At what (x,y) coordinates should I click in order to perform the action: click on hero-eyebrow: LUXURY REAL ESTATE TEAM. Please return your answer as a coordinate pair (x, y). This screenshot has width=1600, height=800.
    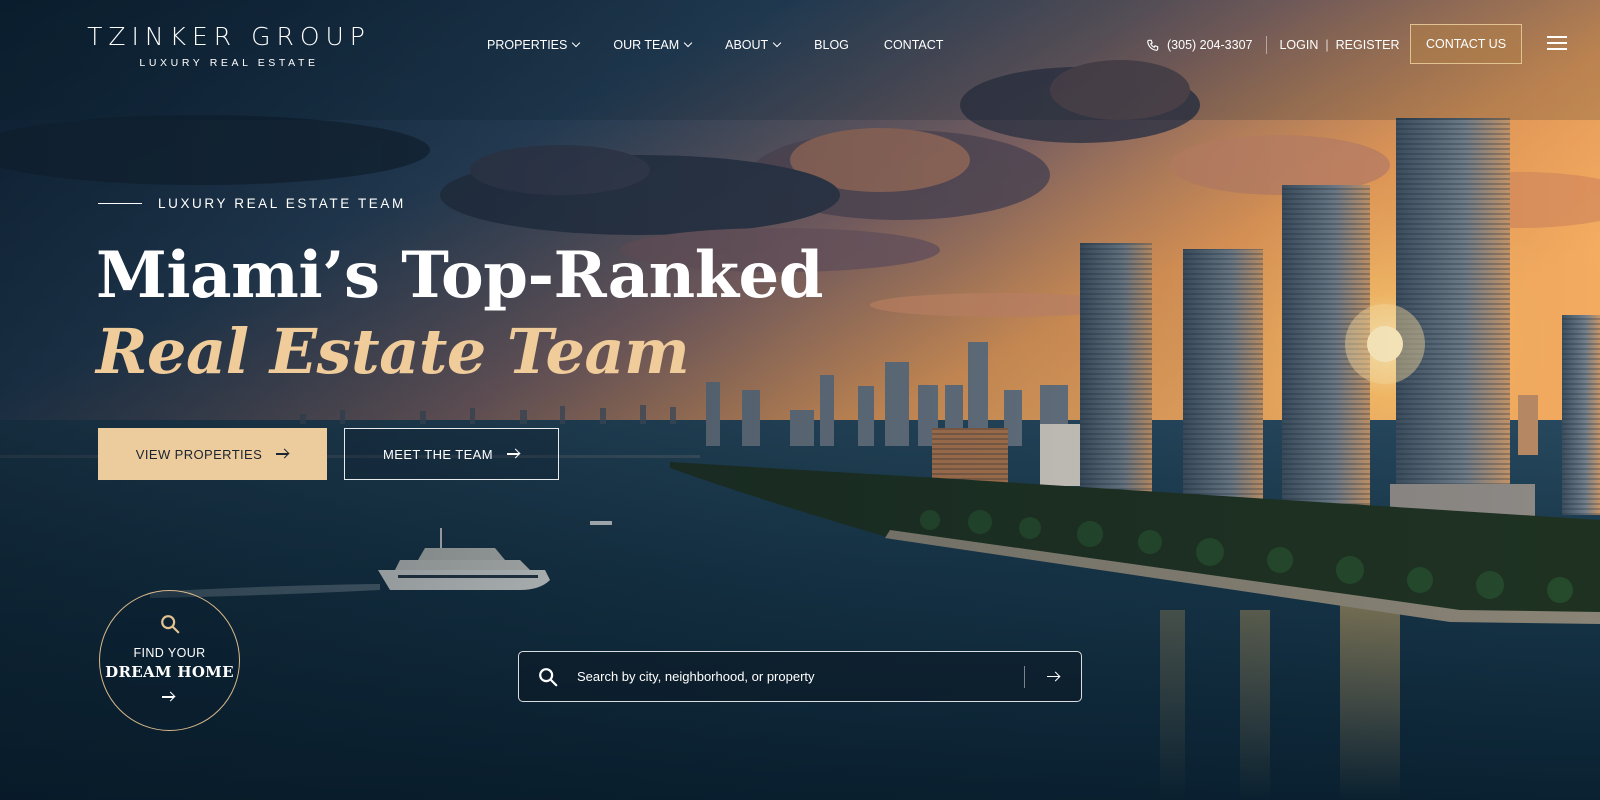
    Looking at the image, I should click on (252, 203).